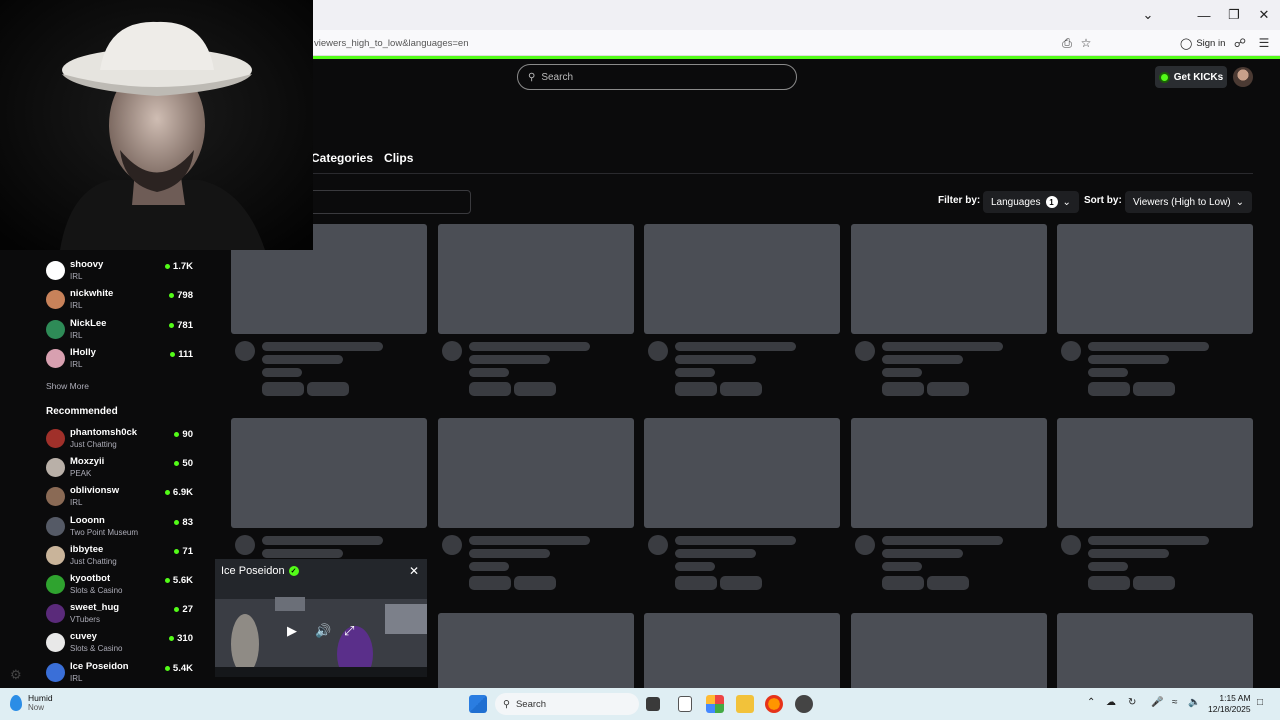 The image size is (1280, 720). Describe the element at coordinates (121, 556) in the screenshot. I see `sidebar-channel-row: ibbytee Just Chatting 71` at that location.